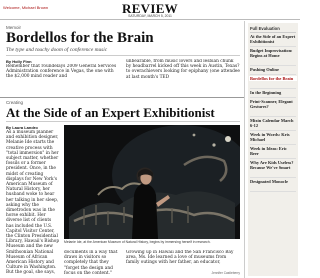 The height and width of the screenshot is (278, 320). What do you see at coordinates (273, 39) in the screenshot?
I see `sidebar-item: At the Side of an Expert Exhibitionist` at bounding box center [273, 39].